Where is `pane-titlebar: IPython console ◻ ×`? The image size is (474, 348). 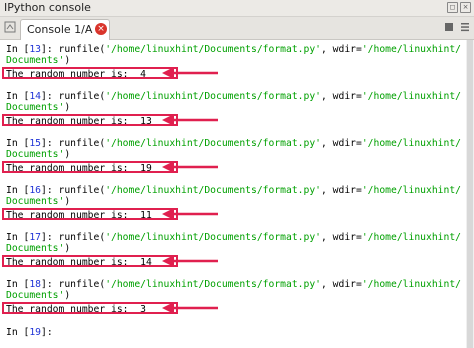 pane-titlebar: IPython console ◻ × is located at coordinates (237, 8).